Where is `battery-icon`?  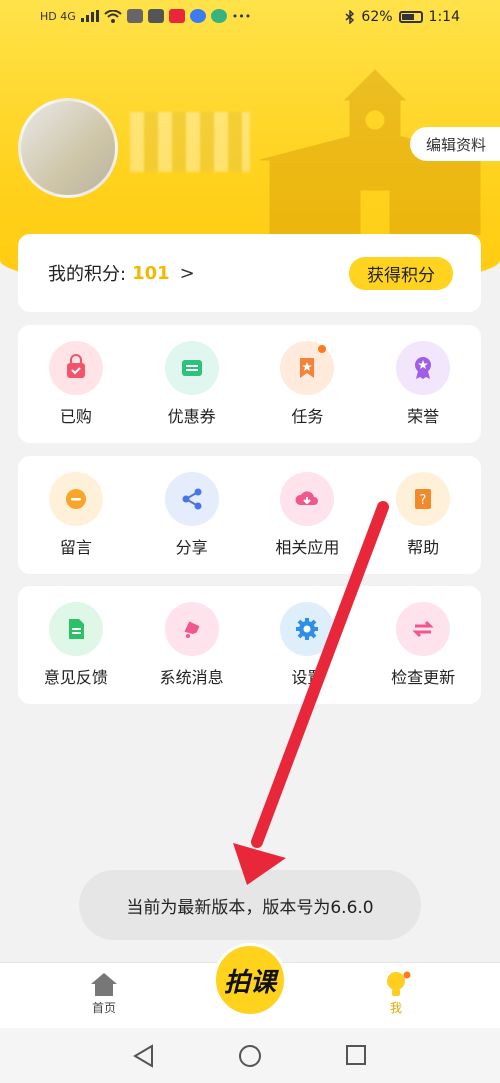
battery-icon is located at coordinates (410, 17).